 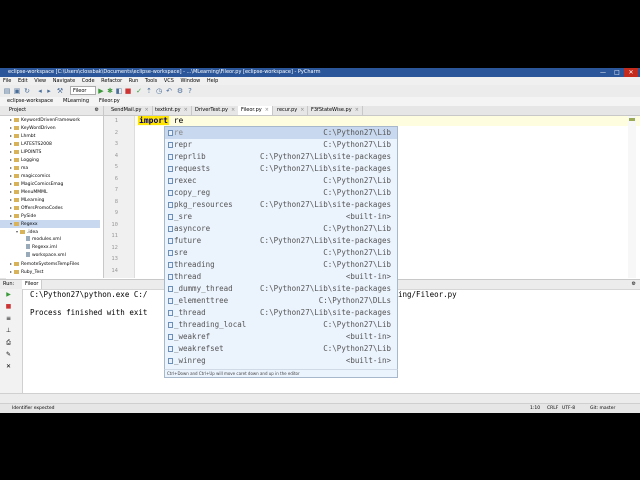 I want to click on tree-item: workspace.xml, so click(x=50, y=256).